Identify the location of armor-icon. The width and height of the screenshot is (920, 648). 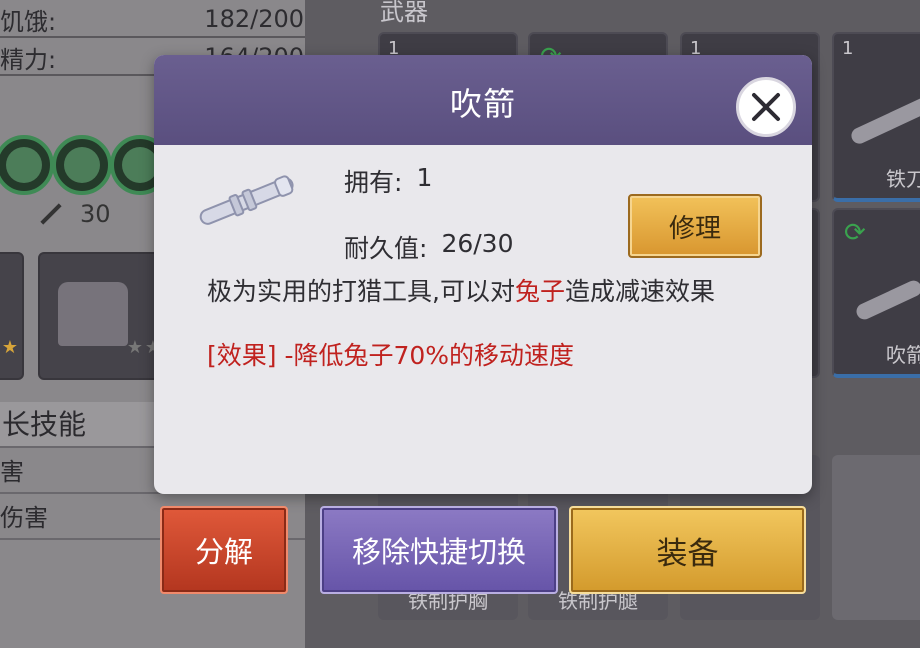
(93, 314).